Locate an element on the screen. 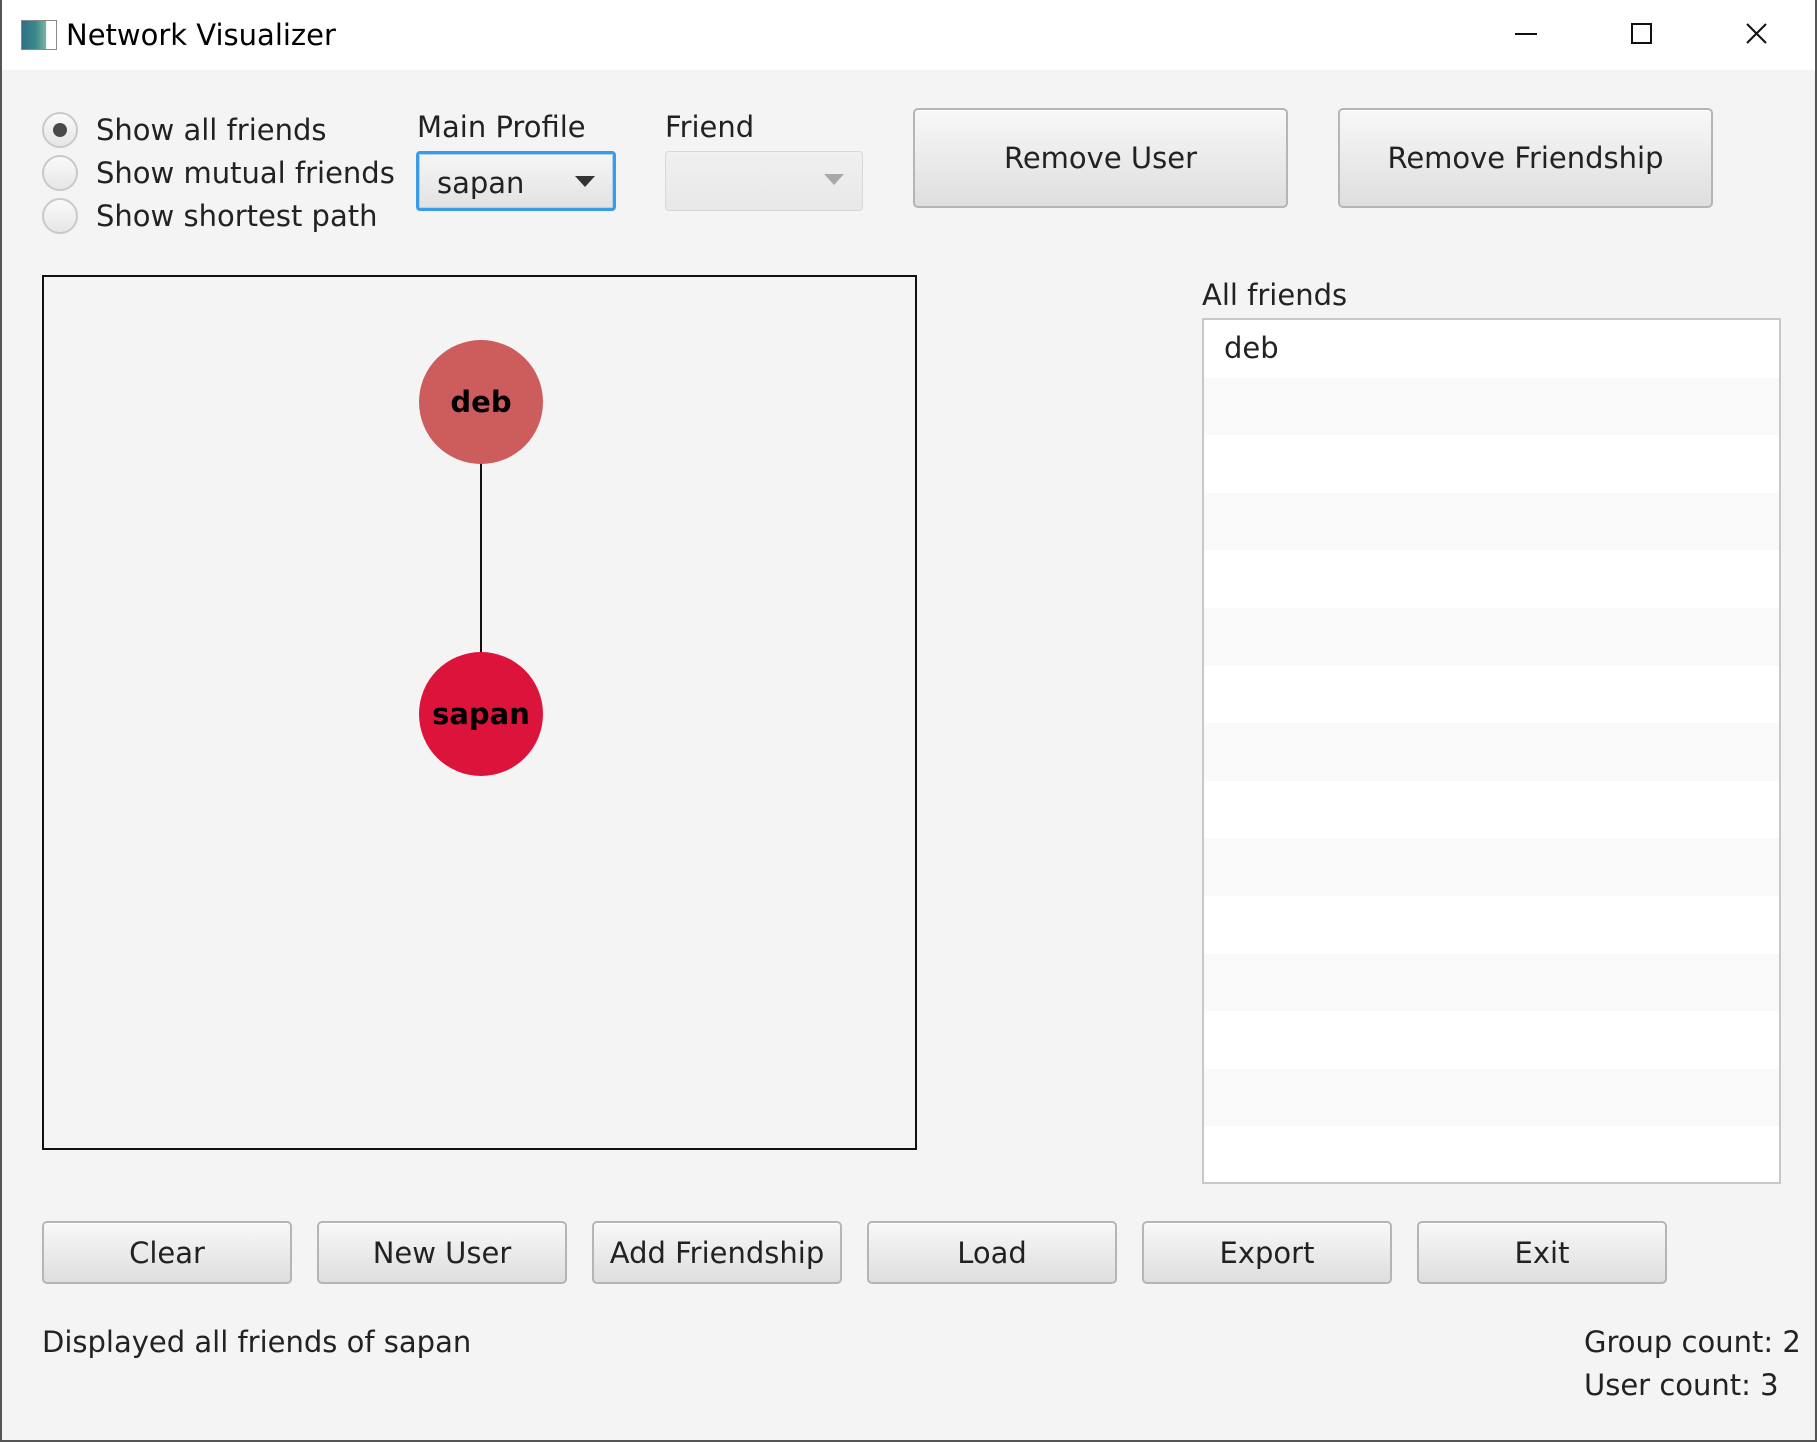 Image resolution: width=1817 pixels, height=1442 pixels. friends-list-label: All friends is located at coordinates (1275, 295).